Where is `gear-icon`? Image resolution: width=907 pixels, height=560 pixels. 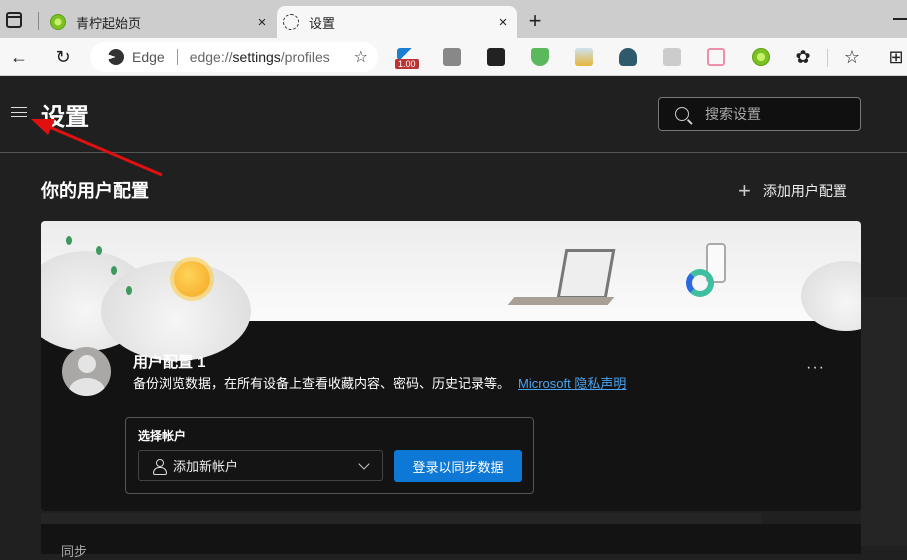 gear-icon is located at coordinates (291, 22).